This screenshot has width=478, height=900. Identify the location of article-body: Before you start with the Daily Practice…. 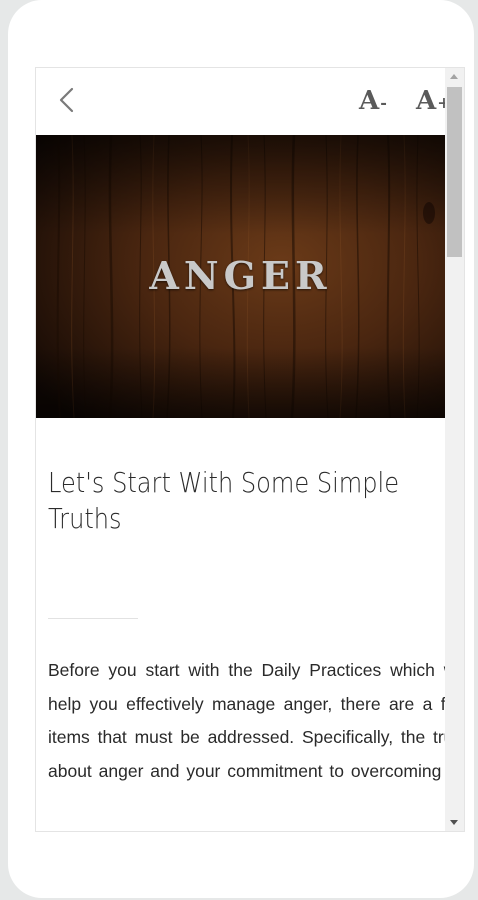
(246, 720).